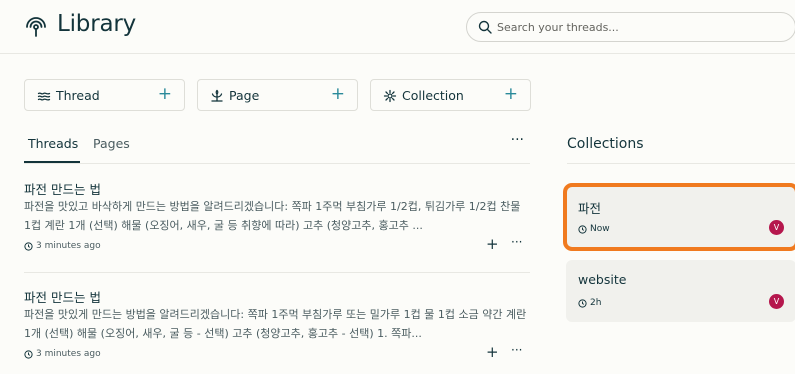  What do you see at coordinates (390, 96) in the screenshot?
I see `collection-icon` at bounding box center [390, 96].